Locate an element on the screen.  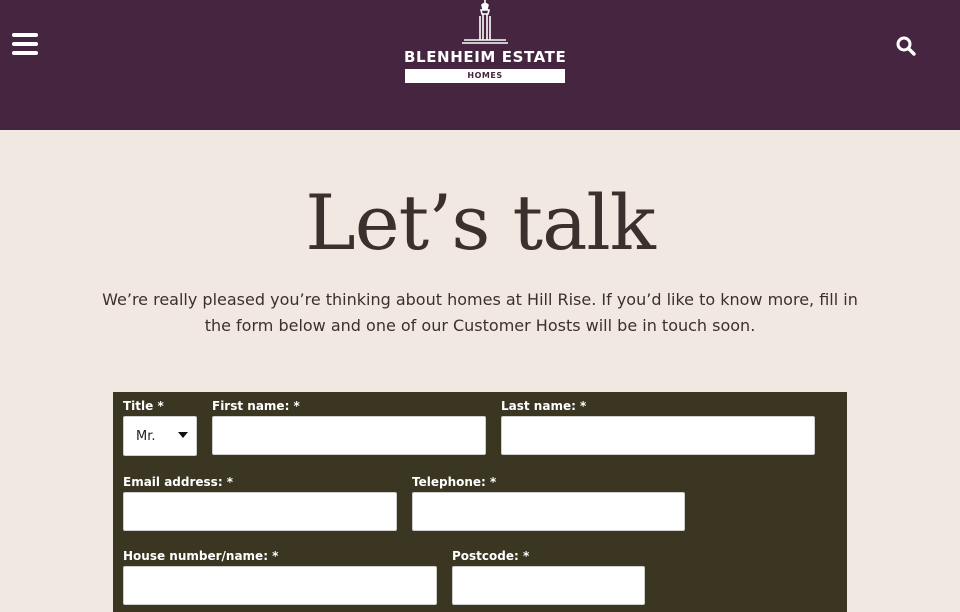
title-select-value: Mr. is located at coordinates (146, 436).